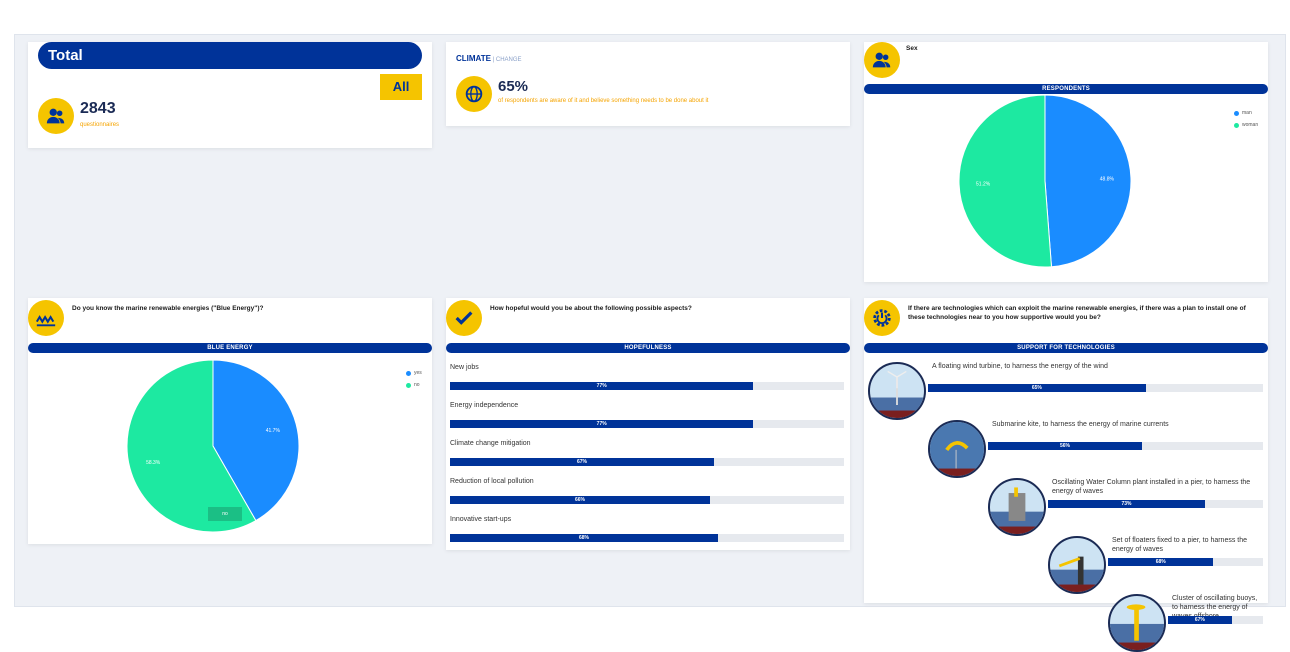  What do you see at coordinates (65, 55) in the screenshot?
I see `total-title: Total` at bounding box center [65, 55].